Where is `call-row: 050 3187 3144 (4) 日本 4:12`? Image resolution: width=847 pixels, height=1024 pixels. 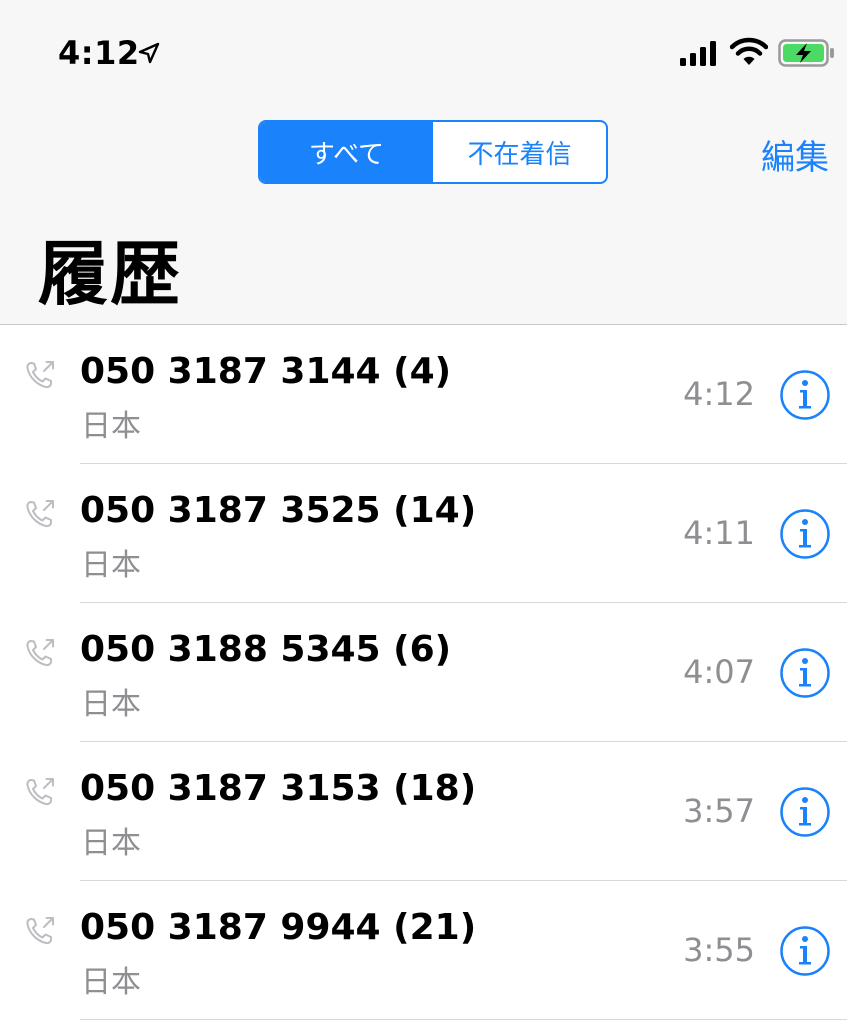 call-row: 050 3187 3144 (4) 日本 4:12 is located at coordinates (423, 394).